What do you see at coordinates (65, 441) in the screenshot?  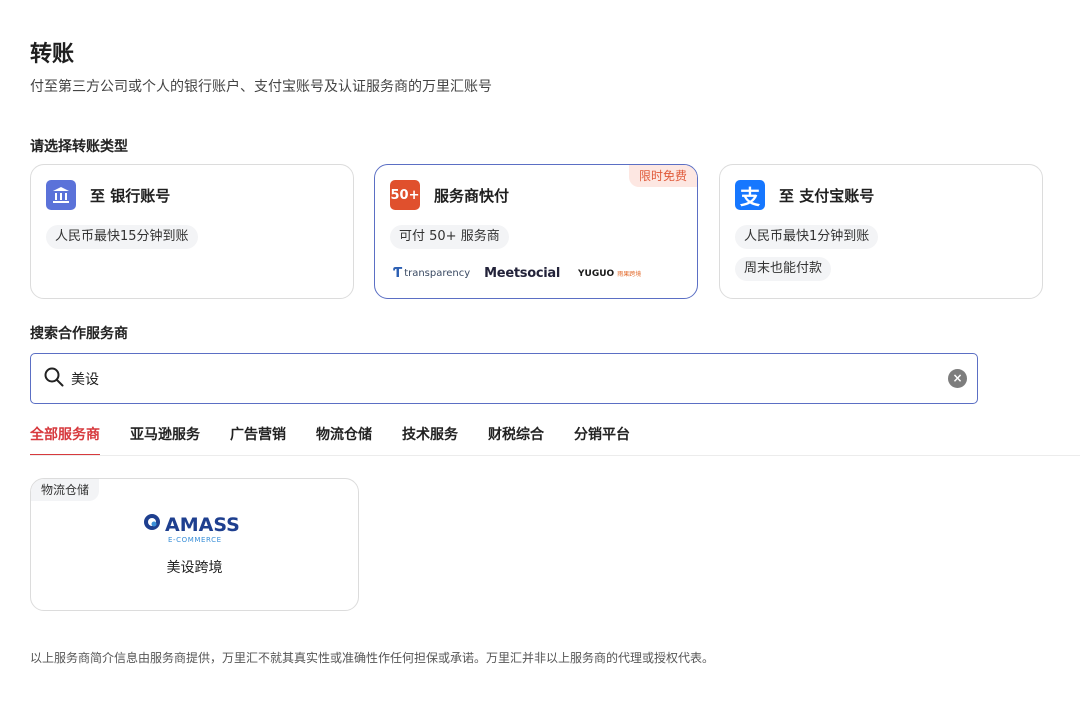 I see `tab-all: 全部服务商` at bounding box center [65, 441].